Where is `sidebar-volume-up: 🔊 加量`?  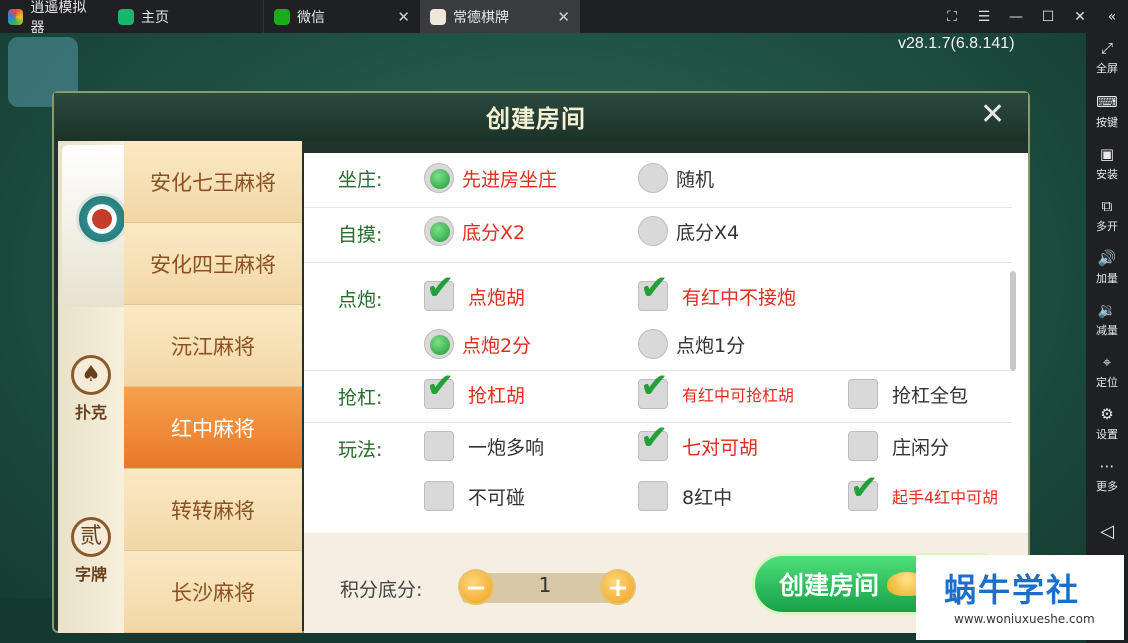 sidebar-volume-up: 🔊 加量 is located at coordinates (1107, 267).